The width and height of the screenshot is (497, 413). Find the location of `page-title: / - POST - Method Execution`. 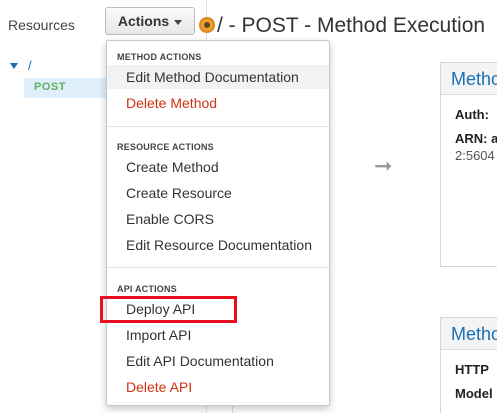

page-title: / - POST - Method Execution is located at coordinates (351, 25).